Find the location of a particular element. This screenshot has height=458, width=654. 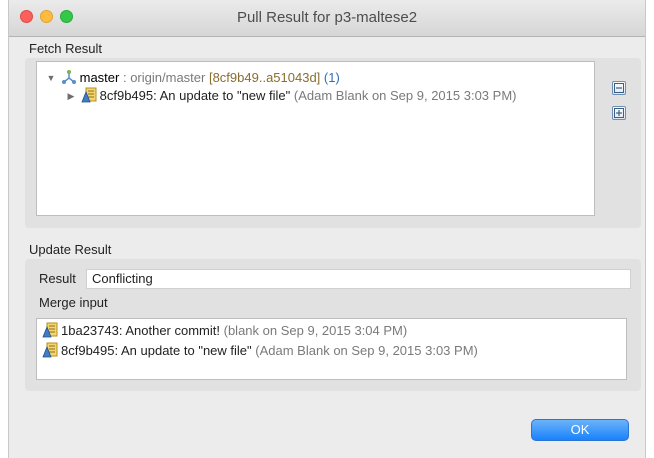

commit-title: 8cf9b495: An update to "new file" is located at coordinates (195, 95).